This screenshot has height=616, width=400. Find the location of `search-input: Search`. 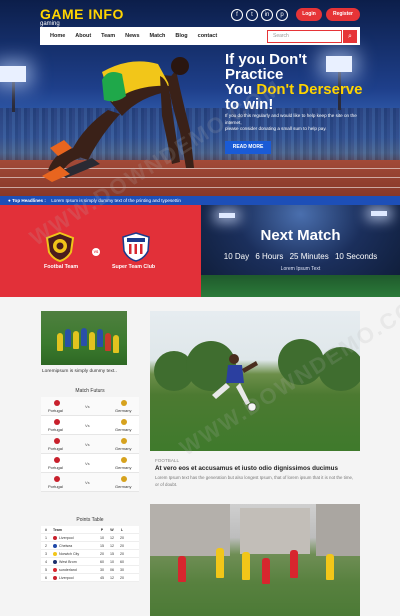

search-input: Search is located at coordinates (304, 36).